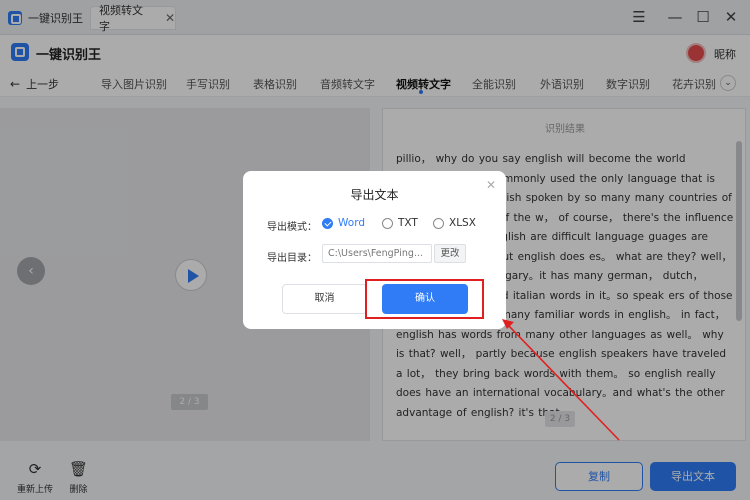 Image resolution: width=750 pixels, height=500 pixels. I want to click on radio-checked-icon, so click(327, 223).